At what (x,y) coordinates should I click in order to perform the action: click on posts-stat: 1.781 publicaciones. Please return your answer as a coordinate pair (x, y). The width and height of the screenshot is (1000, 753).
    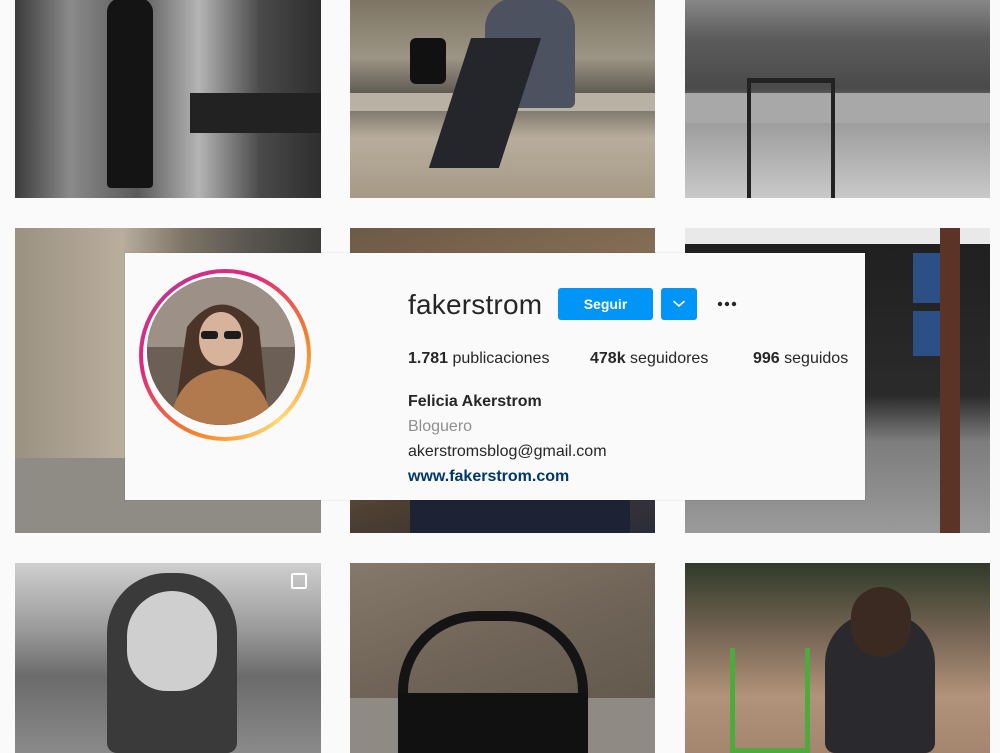
    Looking at the image, I should click on (478, 359).